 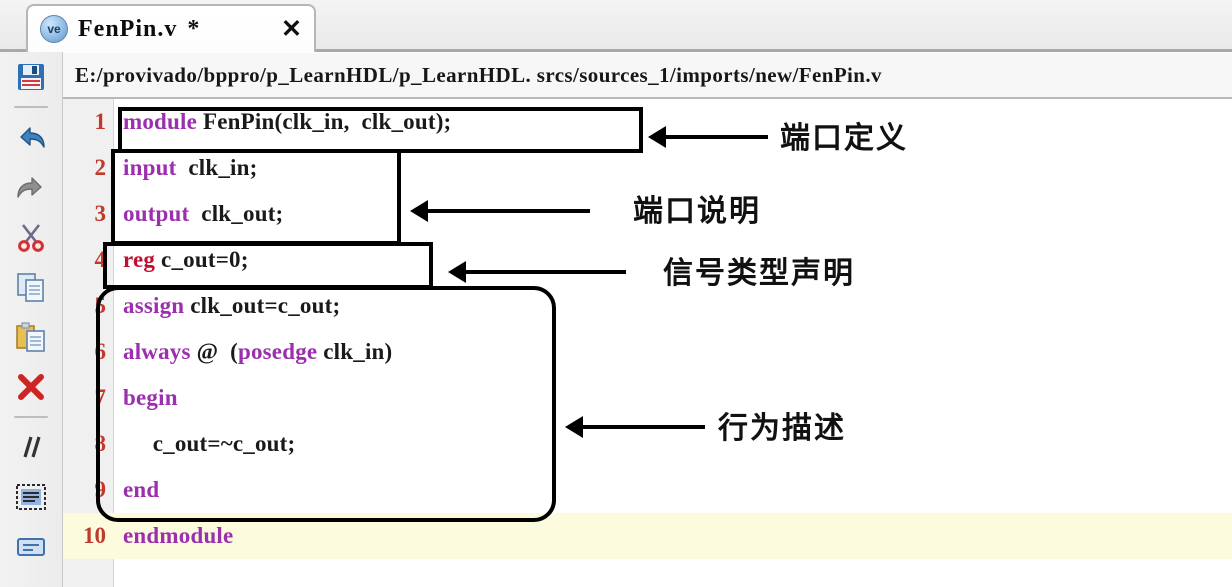 I want to click on undo-button, so click(x=31, y=137).